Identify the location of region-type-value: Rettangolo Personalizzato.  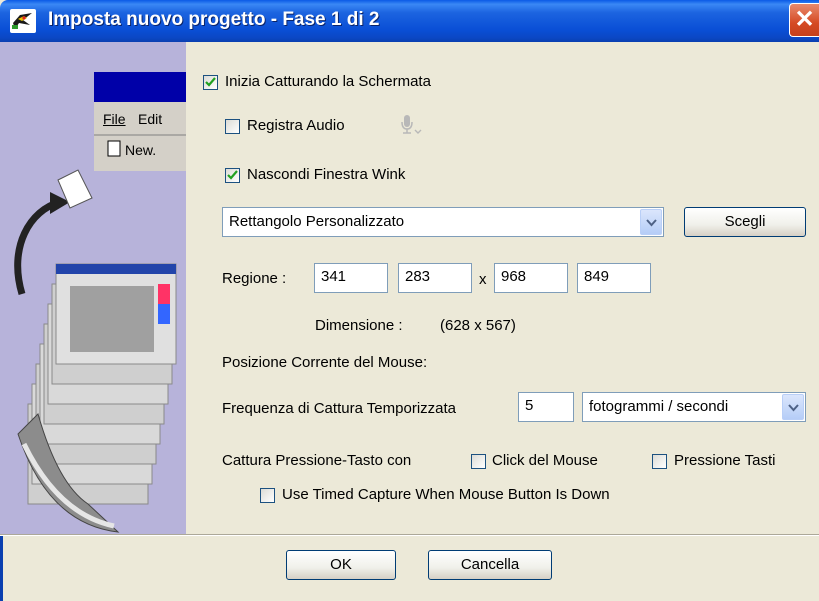
(317, 221).